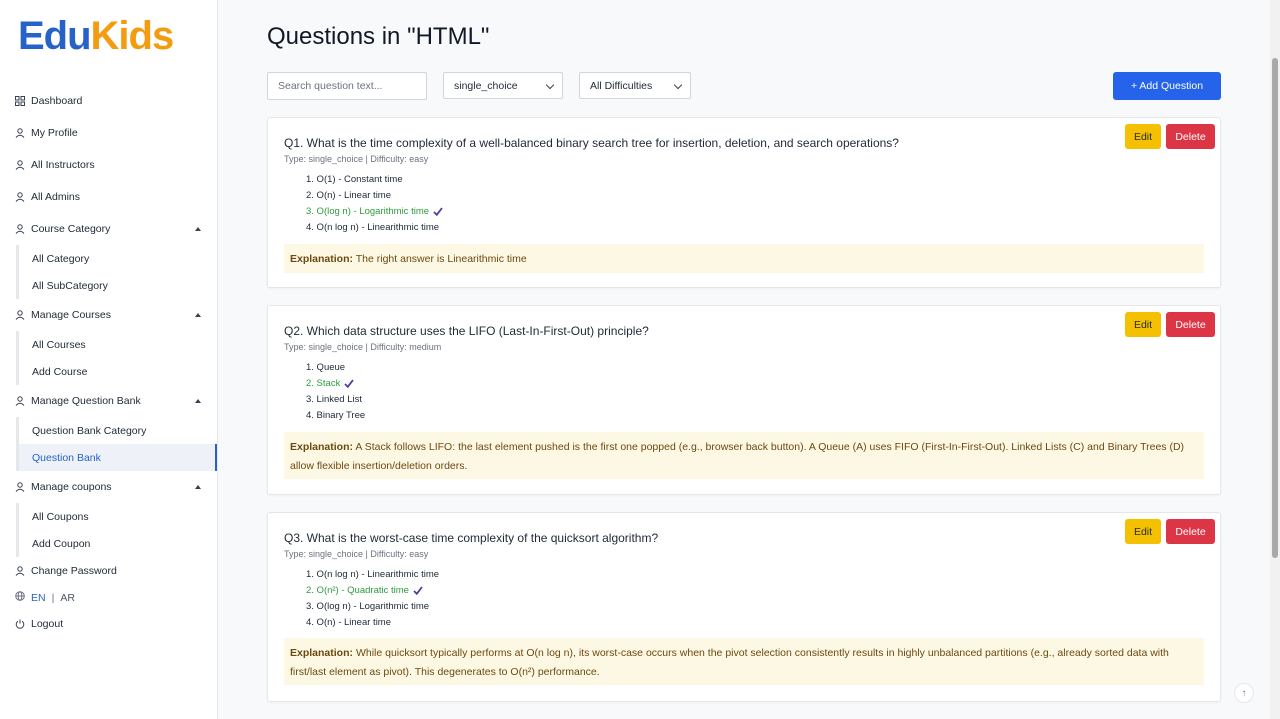  I want to click on lang-en-link: EN, so click(38, 598).